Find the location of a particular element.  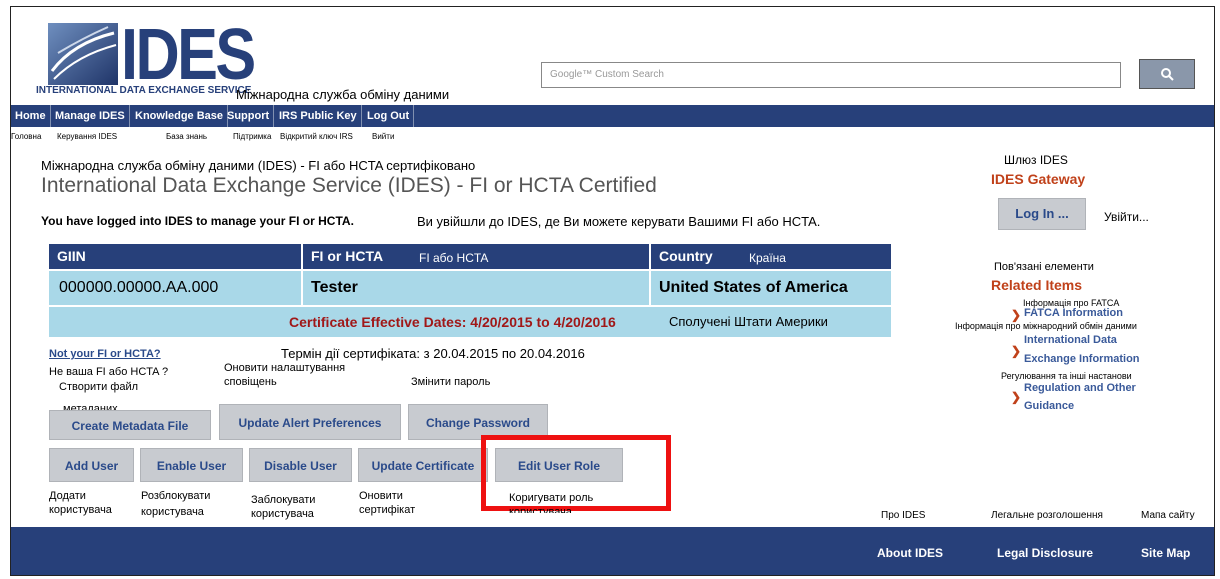

update-cert-ua-2: сертифікат is located at coordinates (387, 510).